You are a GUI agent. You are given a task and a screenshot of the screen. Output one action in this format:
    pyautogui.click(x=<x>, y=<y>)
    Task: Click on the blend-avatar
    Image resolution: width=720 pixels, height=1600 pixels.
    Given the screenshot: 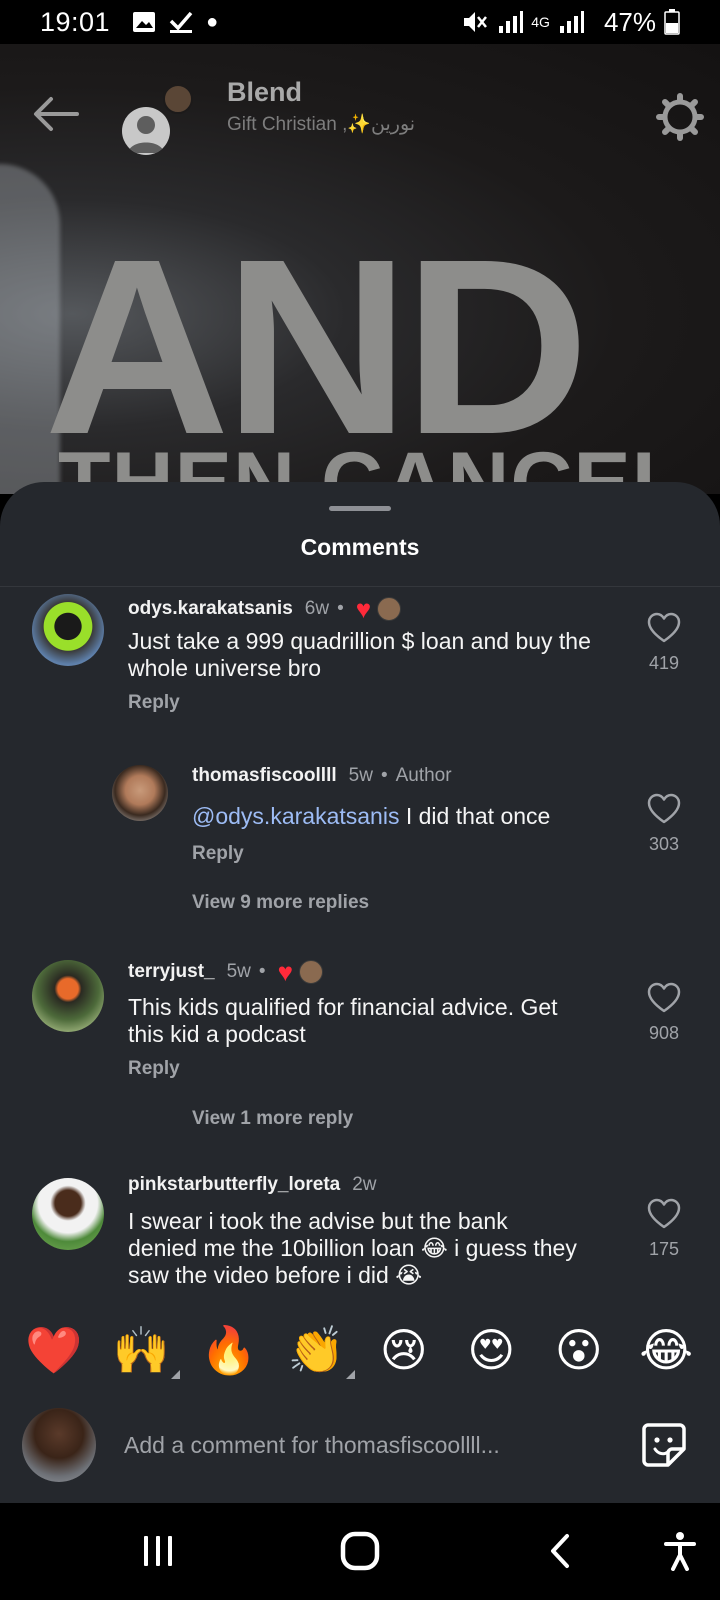 What is the action you would take?
    pyautogui.click(x=146, y=131)
    